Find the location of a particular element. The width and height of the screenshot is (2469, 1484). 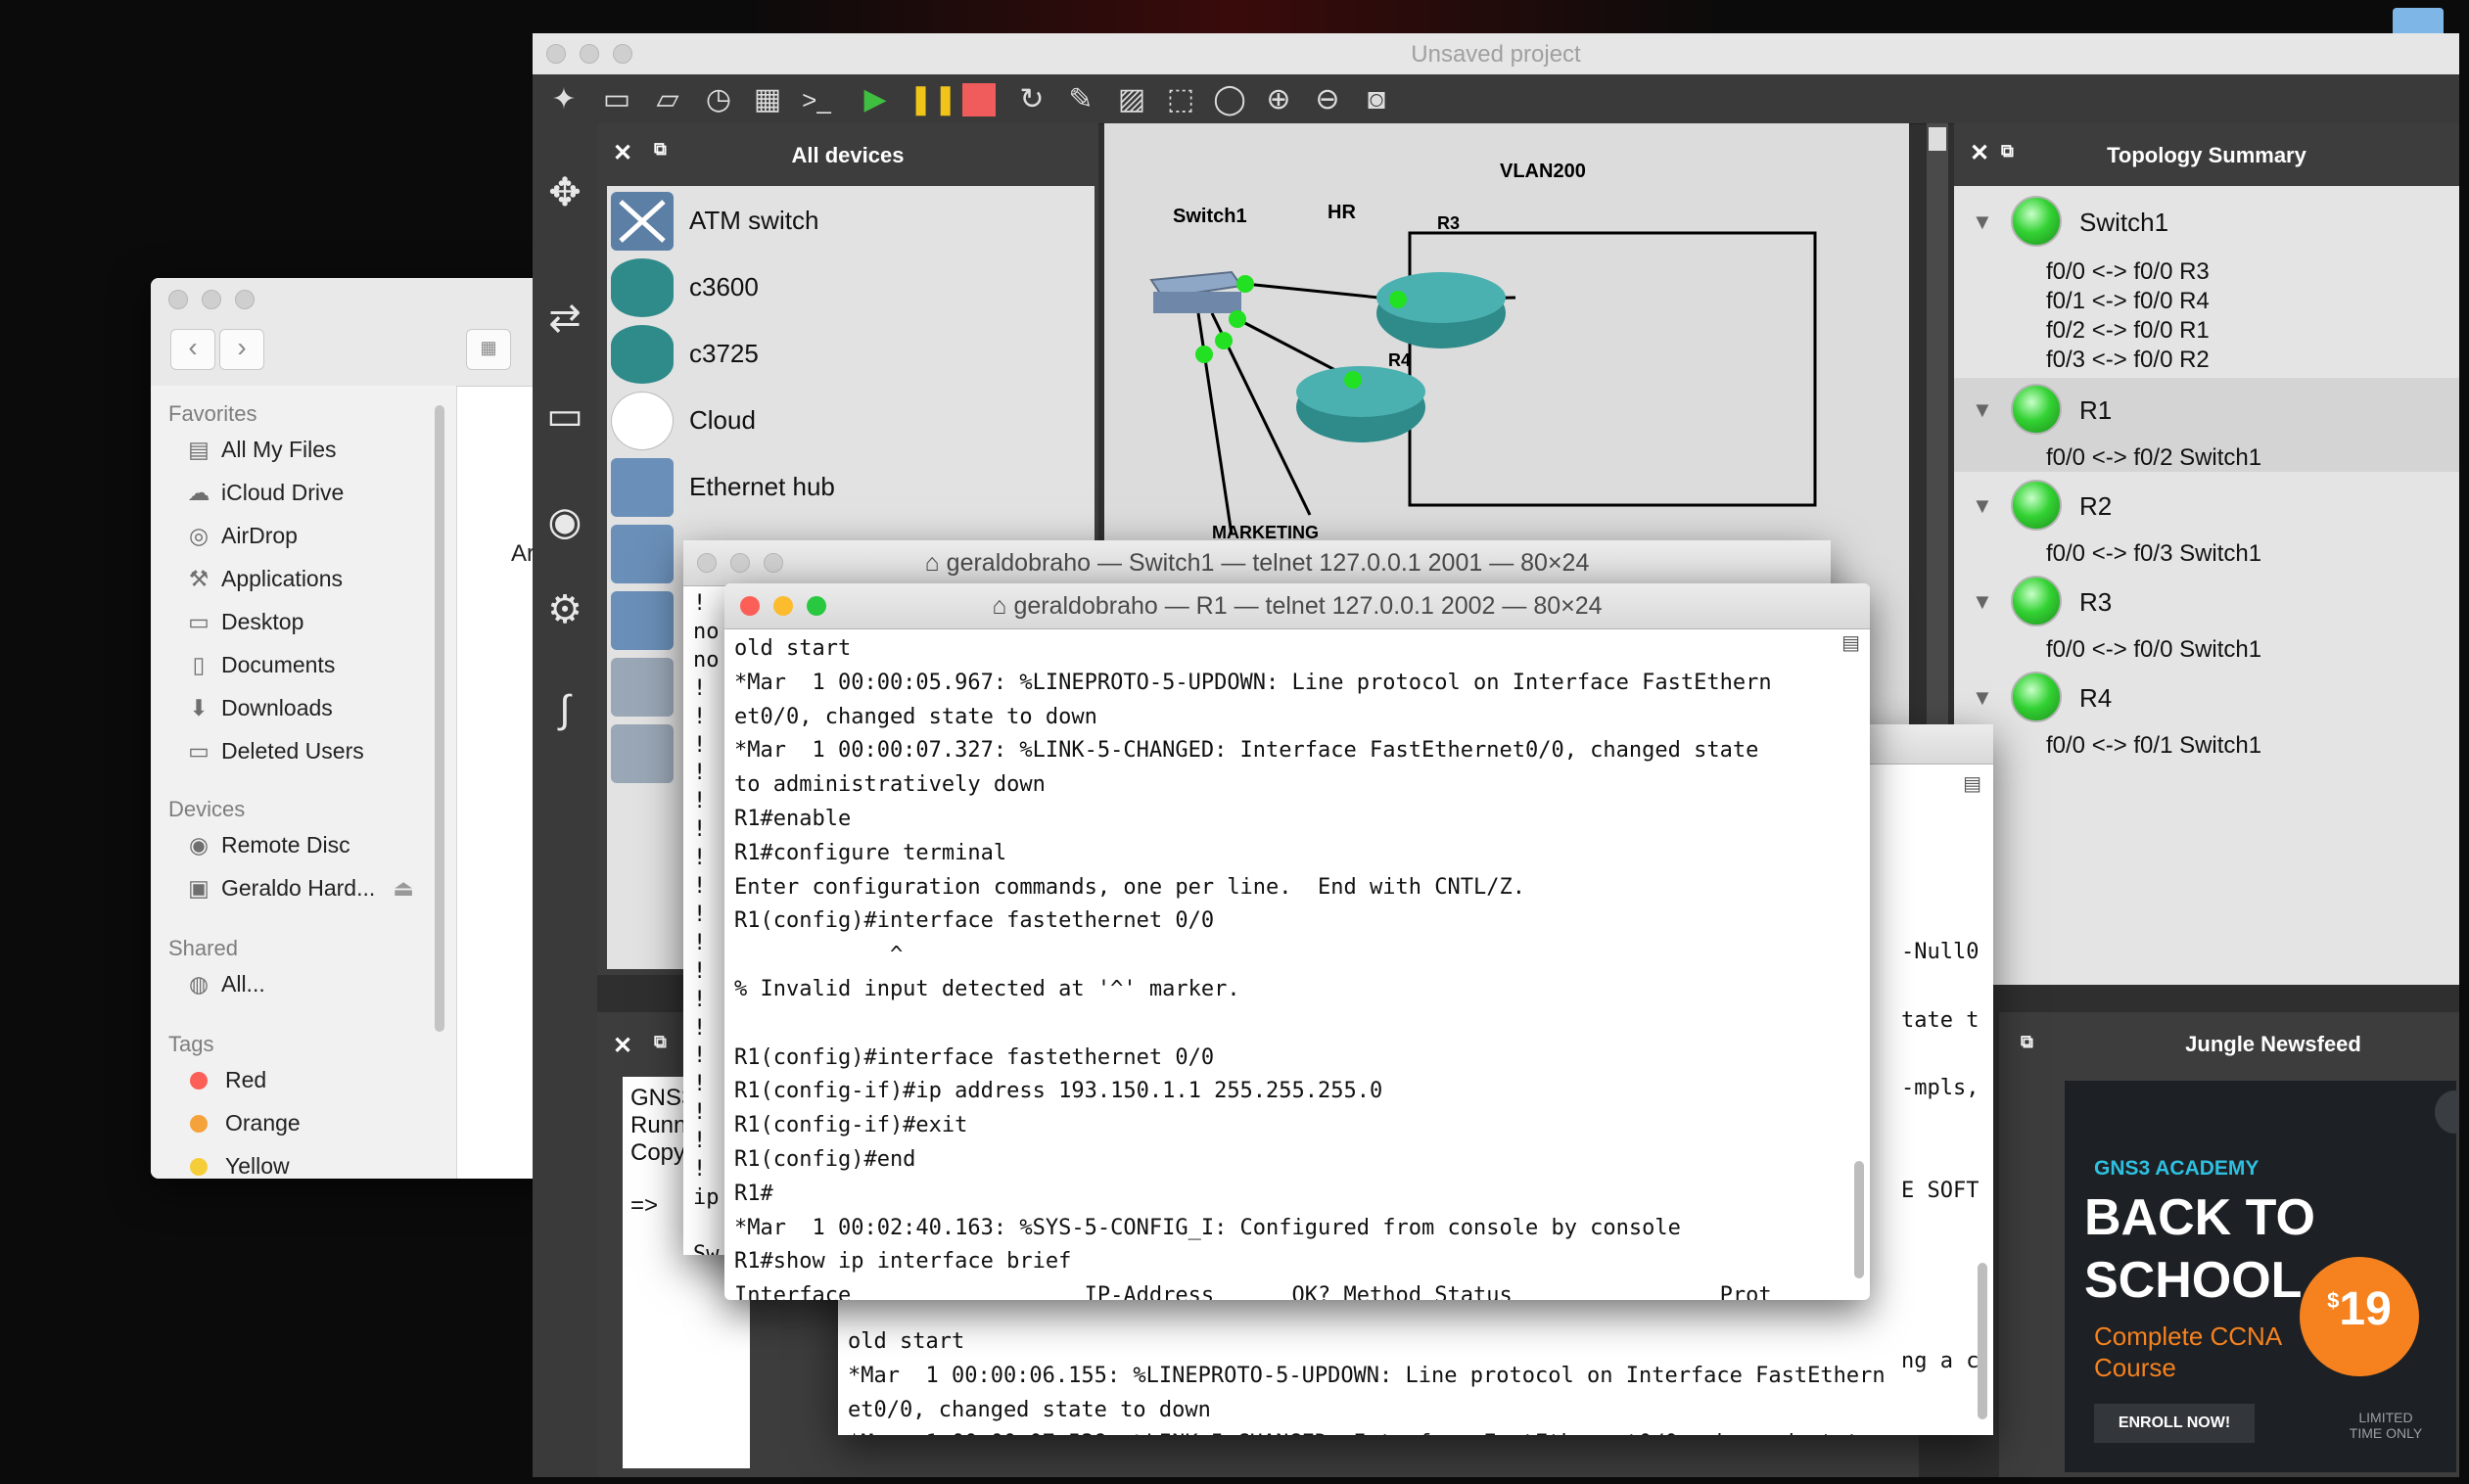

insert-picture-icon: ▨ is located at coordinates (1131, 99).